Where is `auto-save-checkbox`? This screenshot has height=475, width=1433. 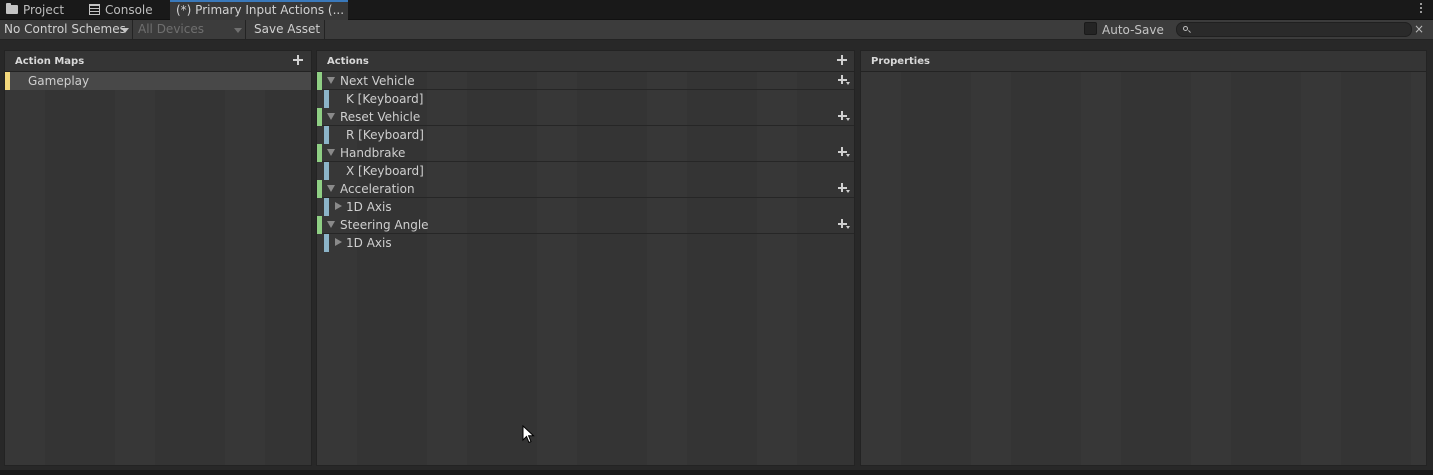 auto-save-checkbox is located at coordinates (1090, 28).